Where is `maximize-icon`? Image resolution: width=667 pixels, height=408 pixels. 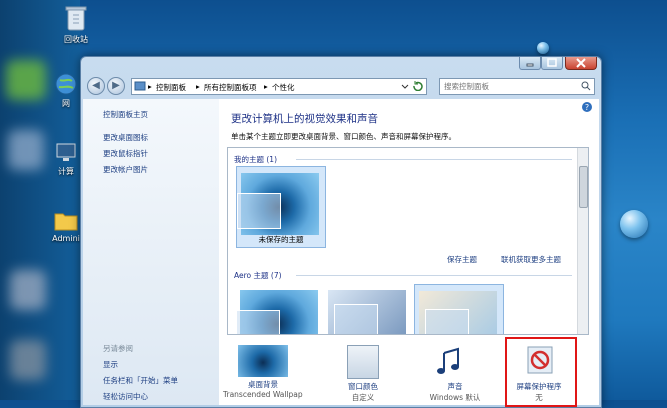 maximize-icon is located at coordinates (552, 62).